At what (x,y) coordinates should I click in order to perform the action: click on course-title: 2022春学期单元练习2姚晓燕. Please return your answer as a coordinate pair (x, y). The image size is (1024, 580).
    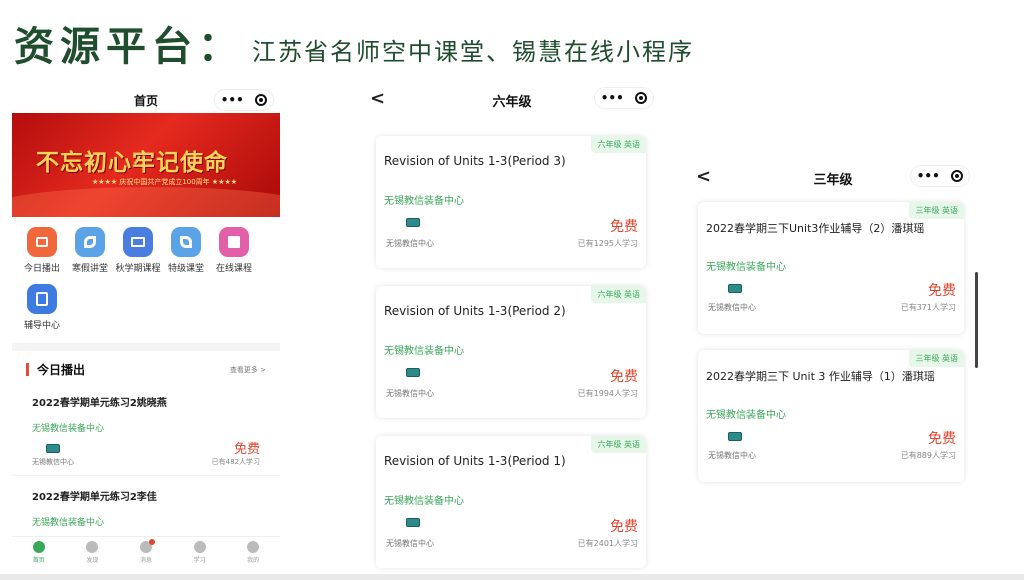
    Looking at the image, I should click on (99, 403).